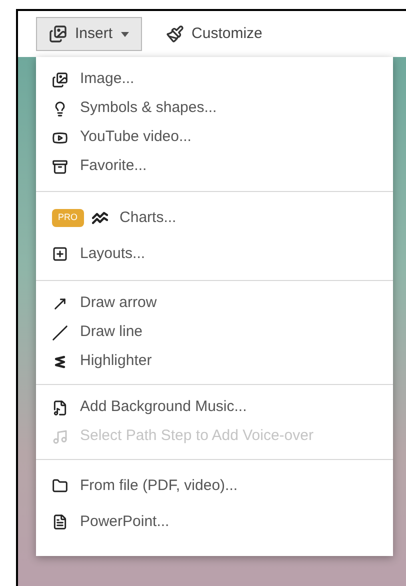 The image size is (406, 586). What do you see at coordinates (175, 34) in the screenshot?
I see `brush-icon` at bounding box center [175, 34].